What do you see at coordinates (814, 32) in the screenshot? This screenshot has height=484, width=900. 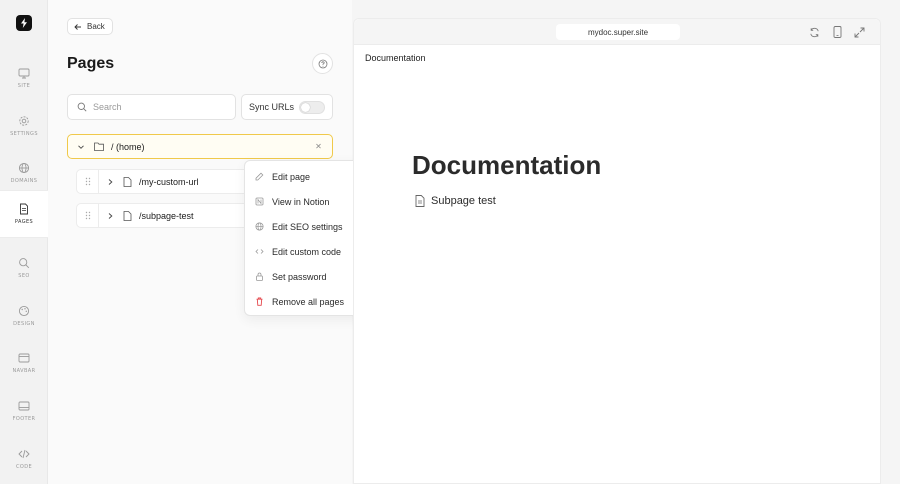 I see `refresh-icon` at bounding box center [814, 32].